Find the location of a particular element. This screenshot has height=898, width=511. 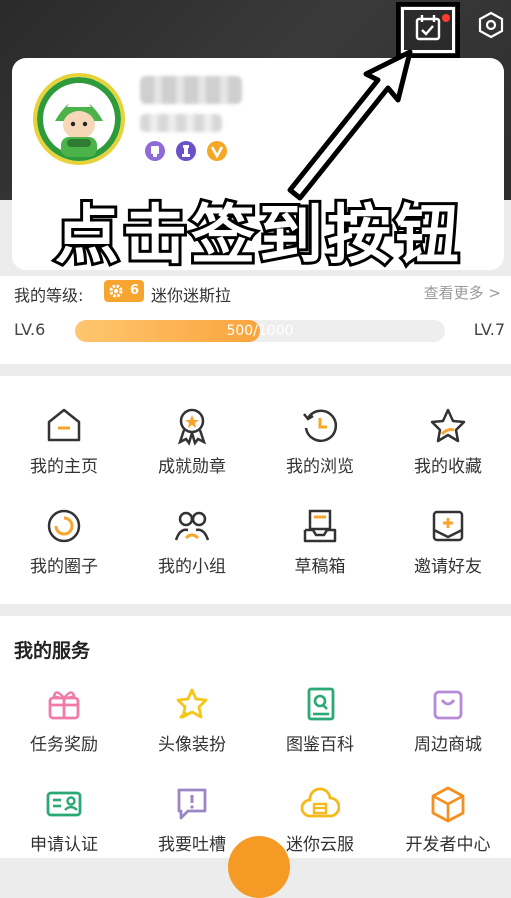

menu-item-drafts: 草稿箱 is located at coordinates (320, 526).